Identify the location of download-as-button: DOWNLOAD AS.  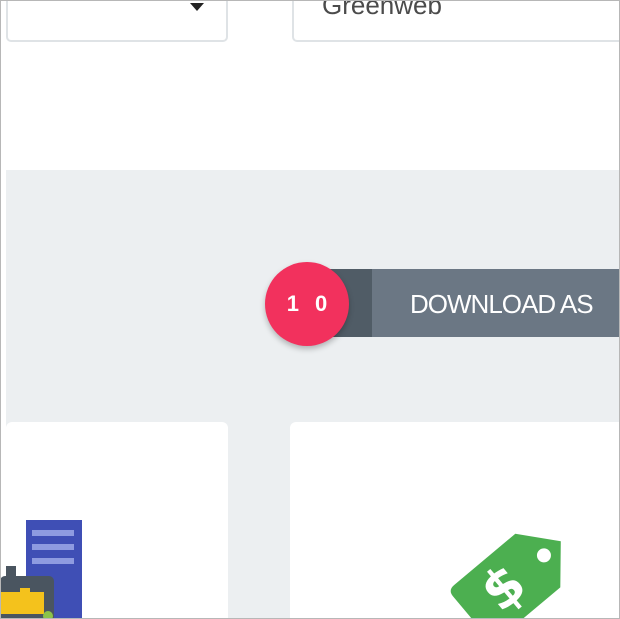
(469, 303).